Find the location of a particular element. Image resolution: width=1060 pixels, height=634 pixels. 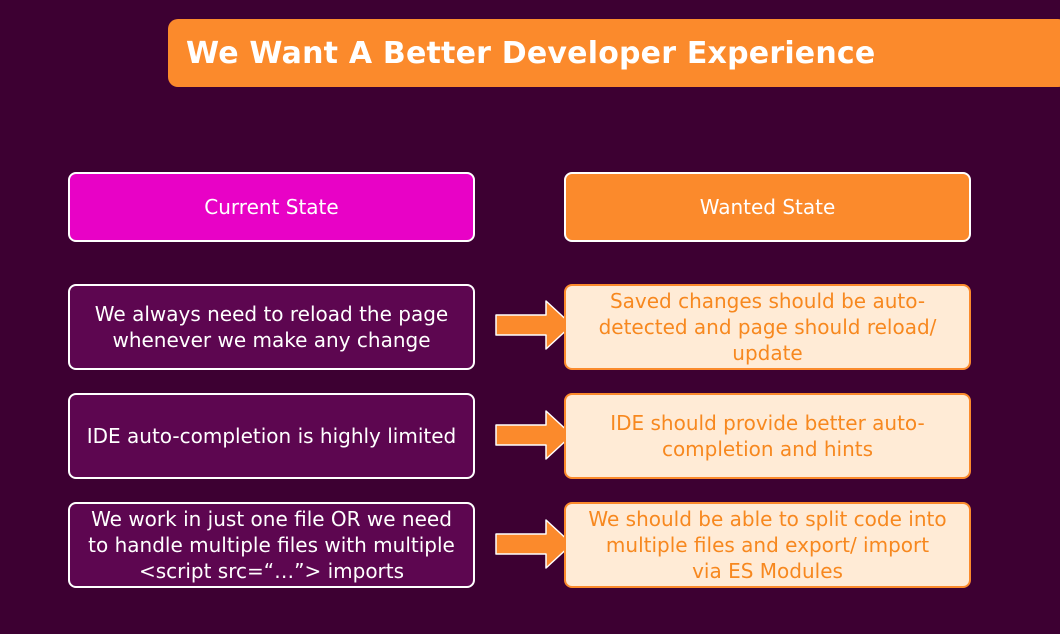

current-state-item: IDE auto-completion is highly limited is located at coordinates (271, 436).